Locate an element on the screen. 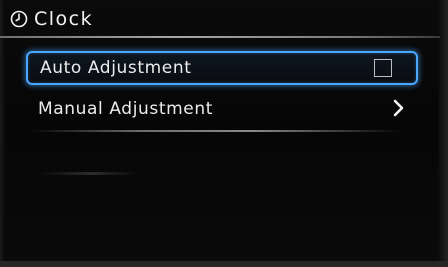 This screenshot has width=448, height=267. screen-bezel-left is located at coordinates (3, 133).